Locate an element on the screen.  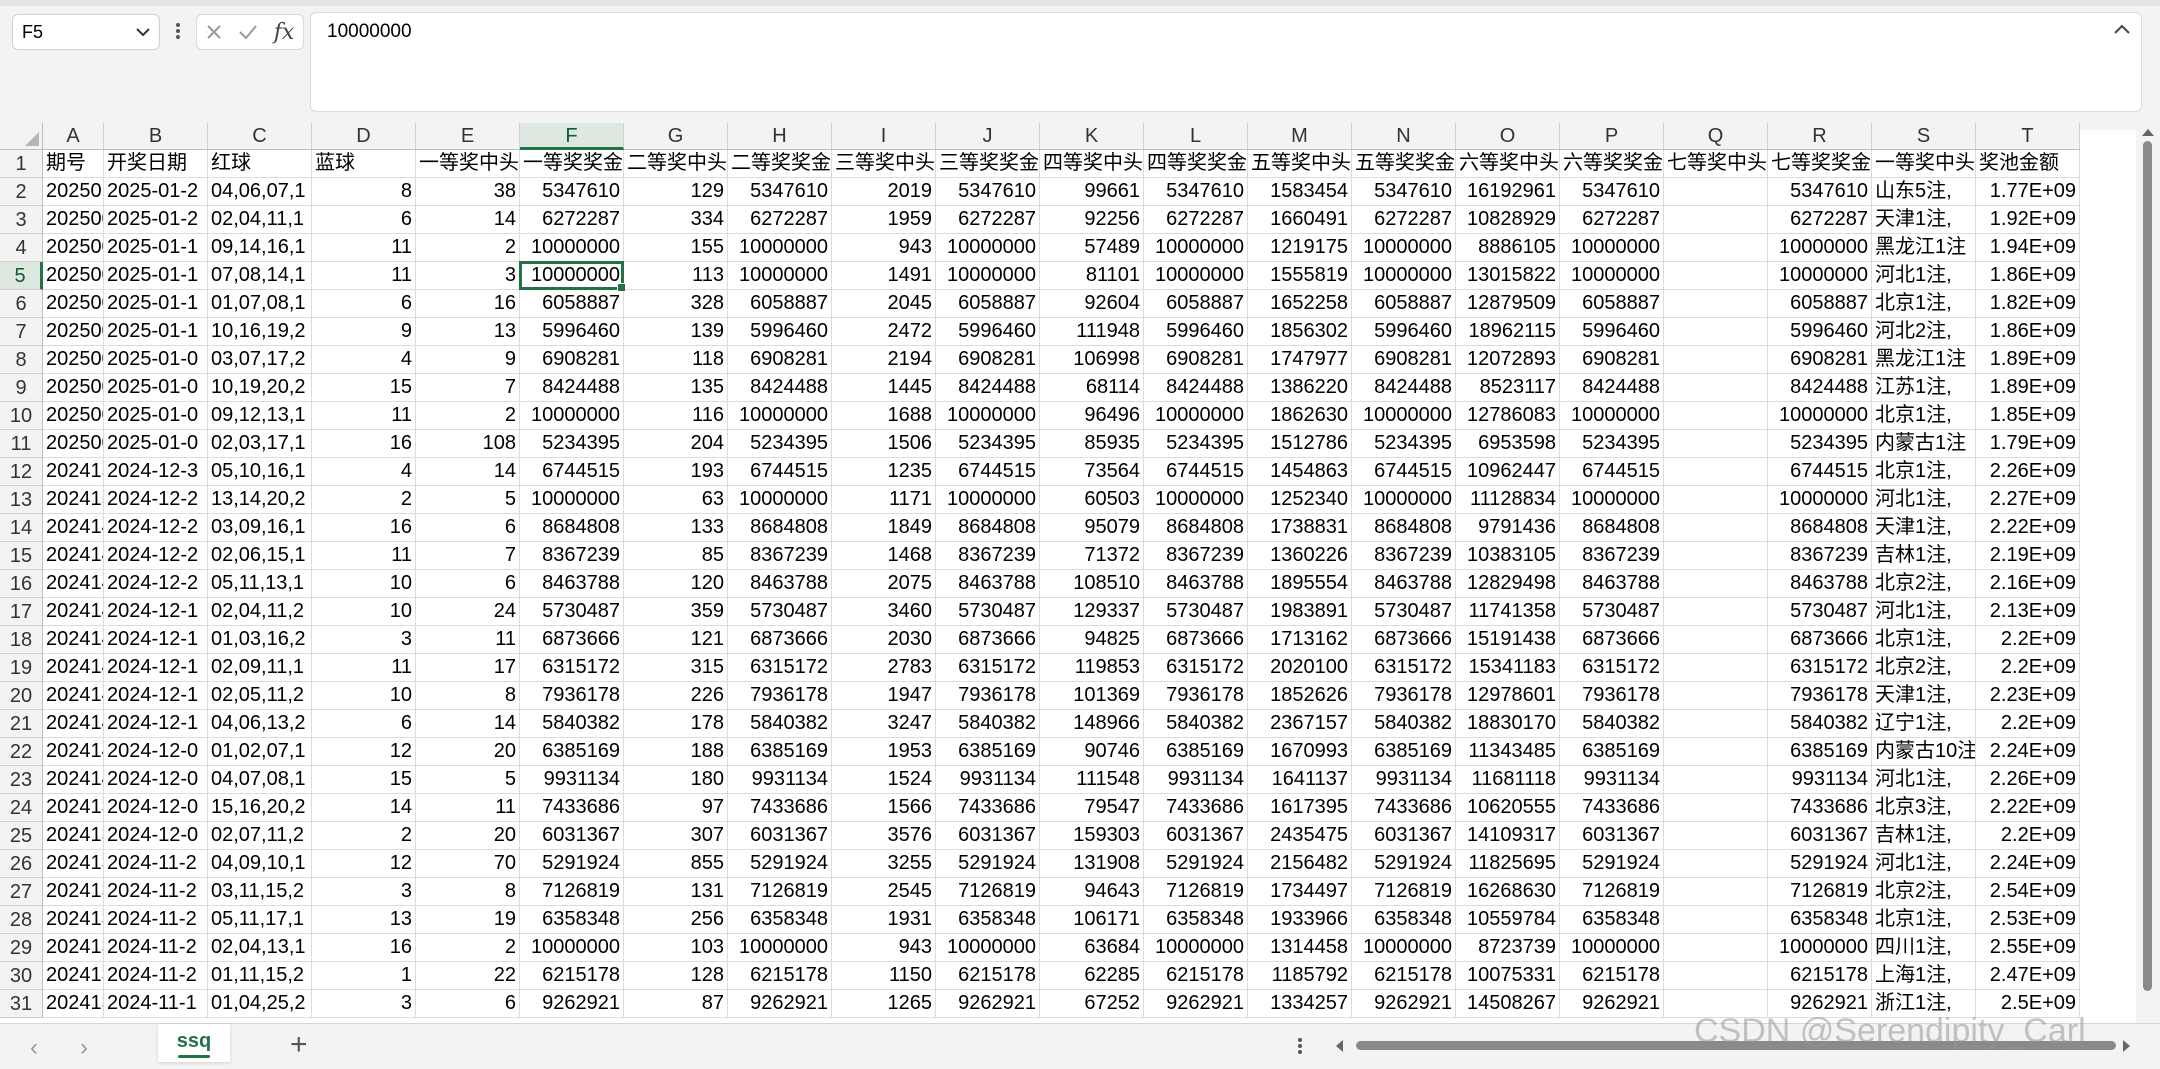
cell-J2: 5347610 is located at coordinates (988, 192).